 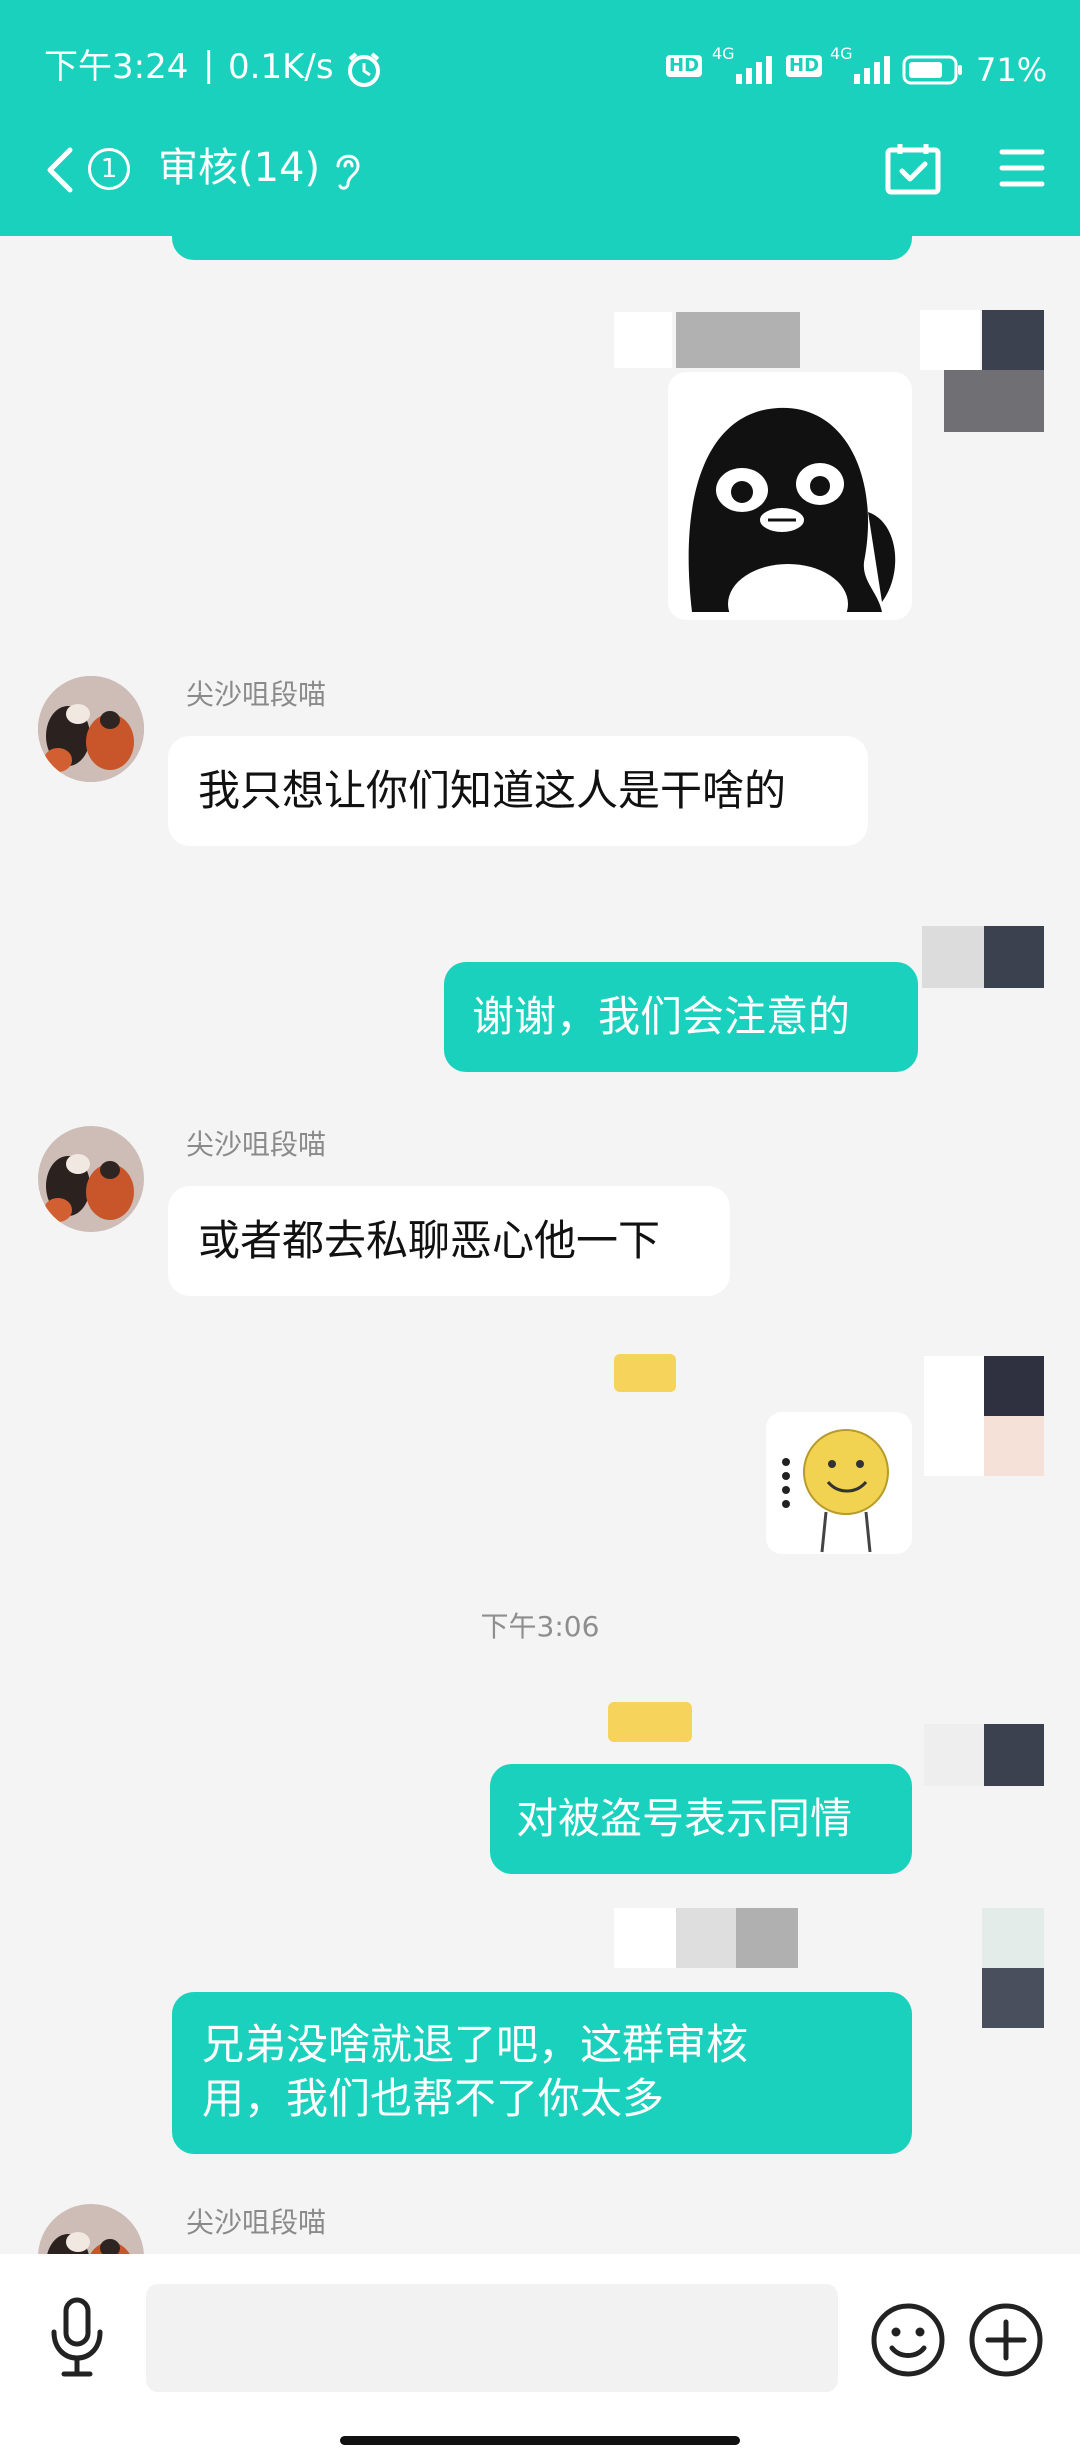 What do you see at coordinates (681, 1017) in the screenshot?
I see `message-bubble-right: 谢谢，我们会注意的` at bounding box center [681, 1017].